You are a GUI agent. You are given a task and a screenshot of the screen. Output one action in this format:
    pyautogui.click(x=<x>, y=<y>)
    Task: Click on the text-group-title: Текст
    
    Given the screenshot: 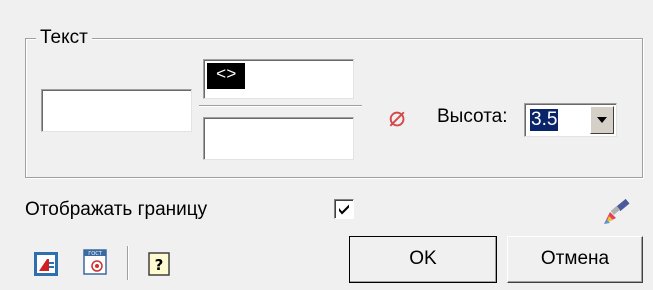 What is the action you would take?
    pyautogui.click(x=64, y=38)
    